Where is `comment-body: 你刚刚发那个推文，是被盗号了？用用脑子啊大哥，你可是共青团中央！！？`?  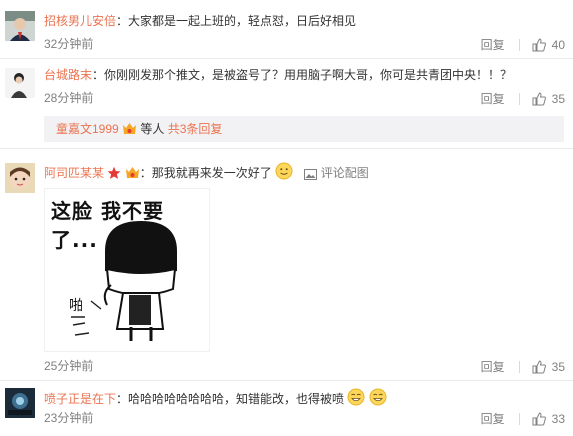
comment-body: 你刚刚发那个推文，是被盗号了？用用脑子啊大哥，你可是共青团中央！！？ is located at coordinates (308, 75).